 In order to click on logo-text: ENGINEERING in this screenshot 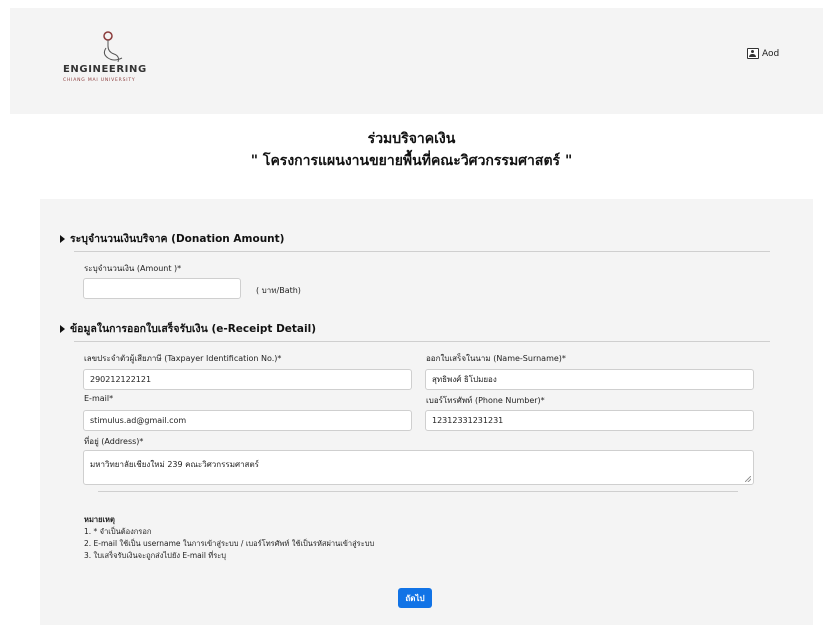, I will do `click(105, 69)`.